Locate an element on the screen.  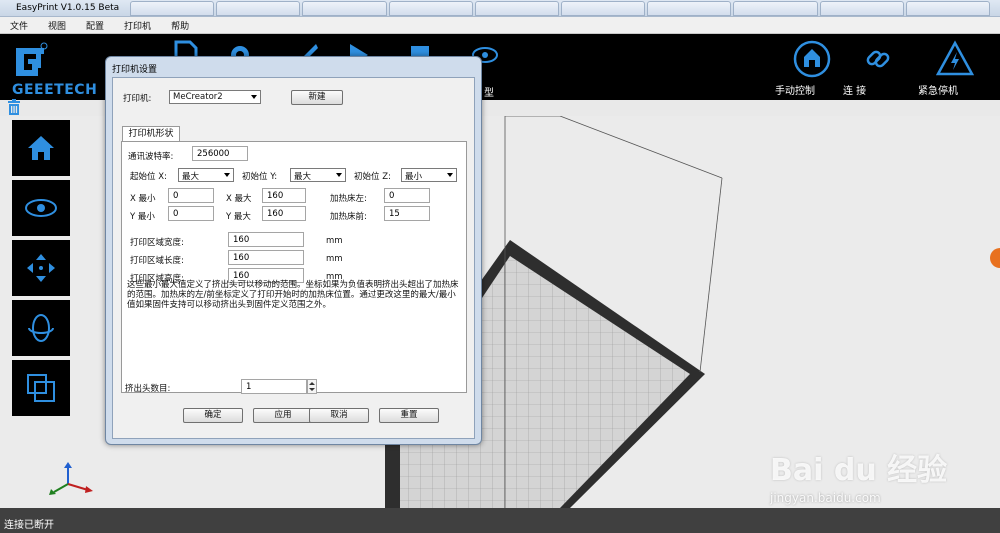
link-icon is located at coordinates (878, 59).